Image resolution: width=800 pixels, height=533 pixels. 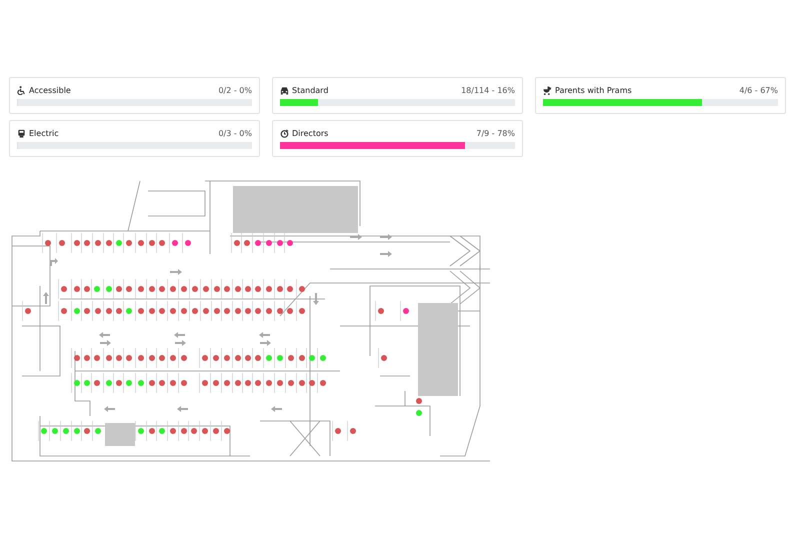 I want to click on occupancy-count: 18/114 - 16%, so click(x=488, y=90).